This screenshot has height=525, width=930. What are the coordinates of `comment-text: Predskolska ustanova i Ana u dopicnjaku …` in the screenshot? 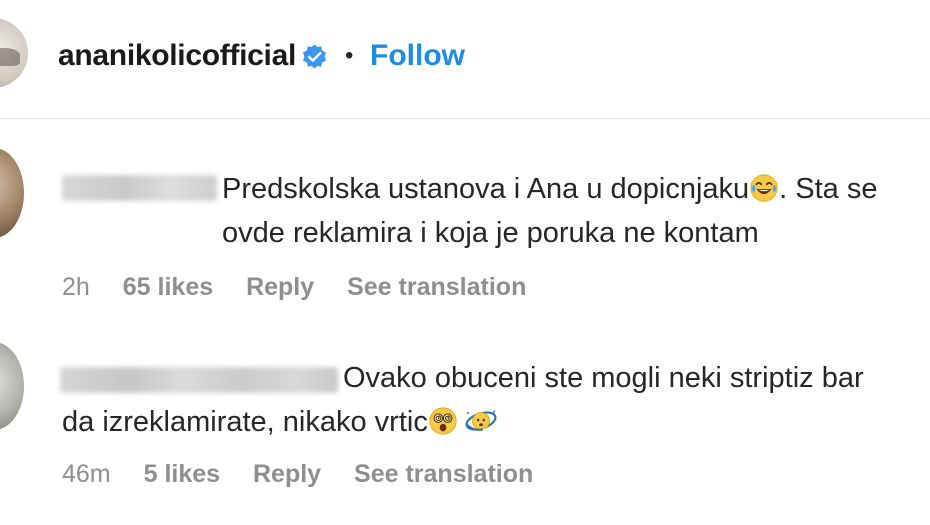 It's located at (550, 211).